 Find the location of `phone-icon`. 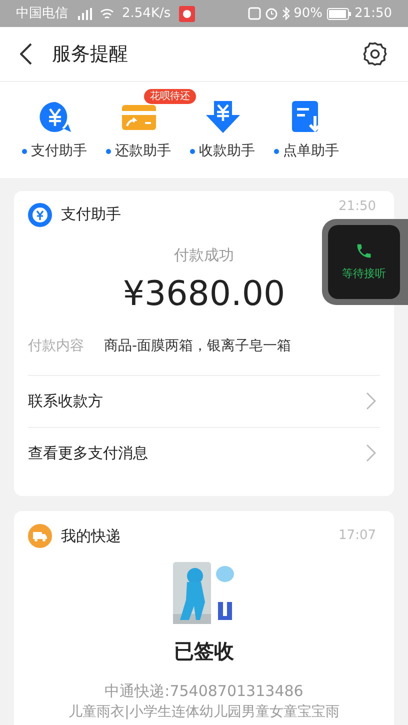

phone-icon is located at coordinates (364, 251).